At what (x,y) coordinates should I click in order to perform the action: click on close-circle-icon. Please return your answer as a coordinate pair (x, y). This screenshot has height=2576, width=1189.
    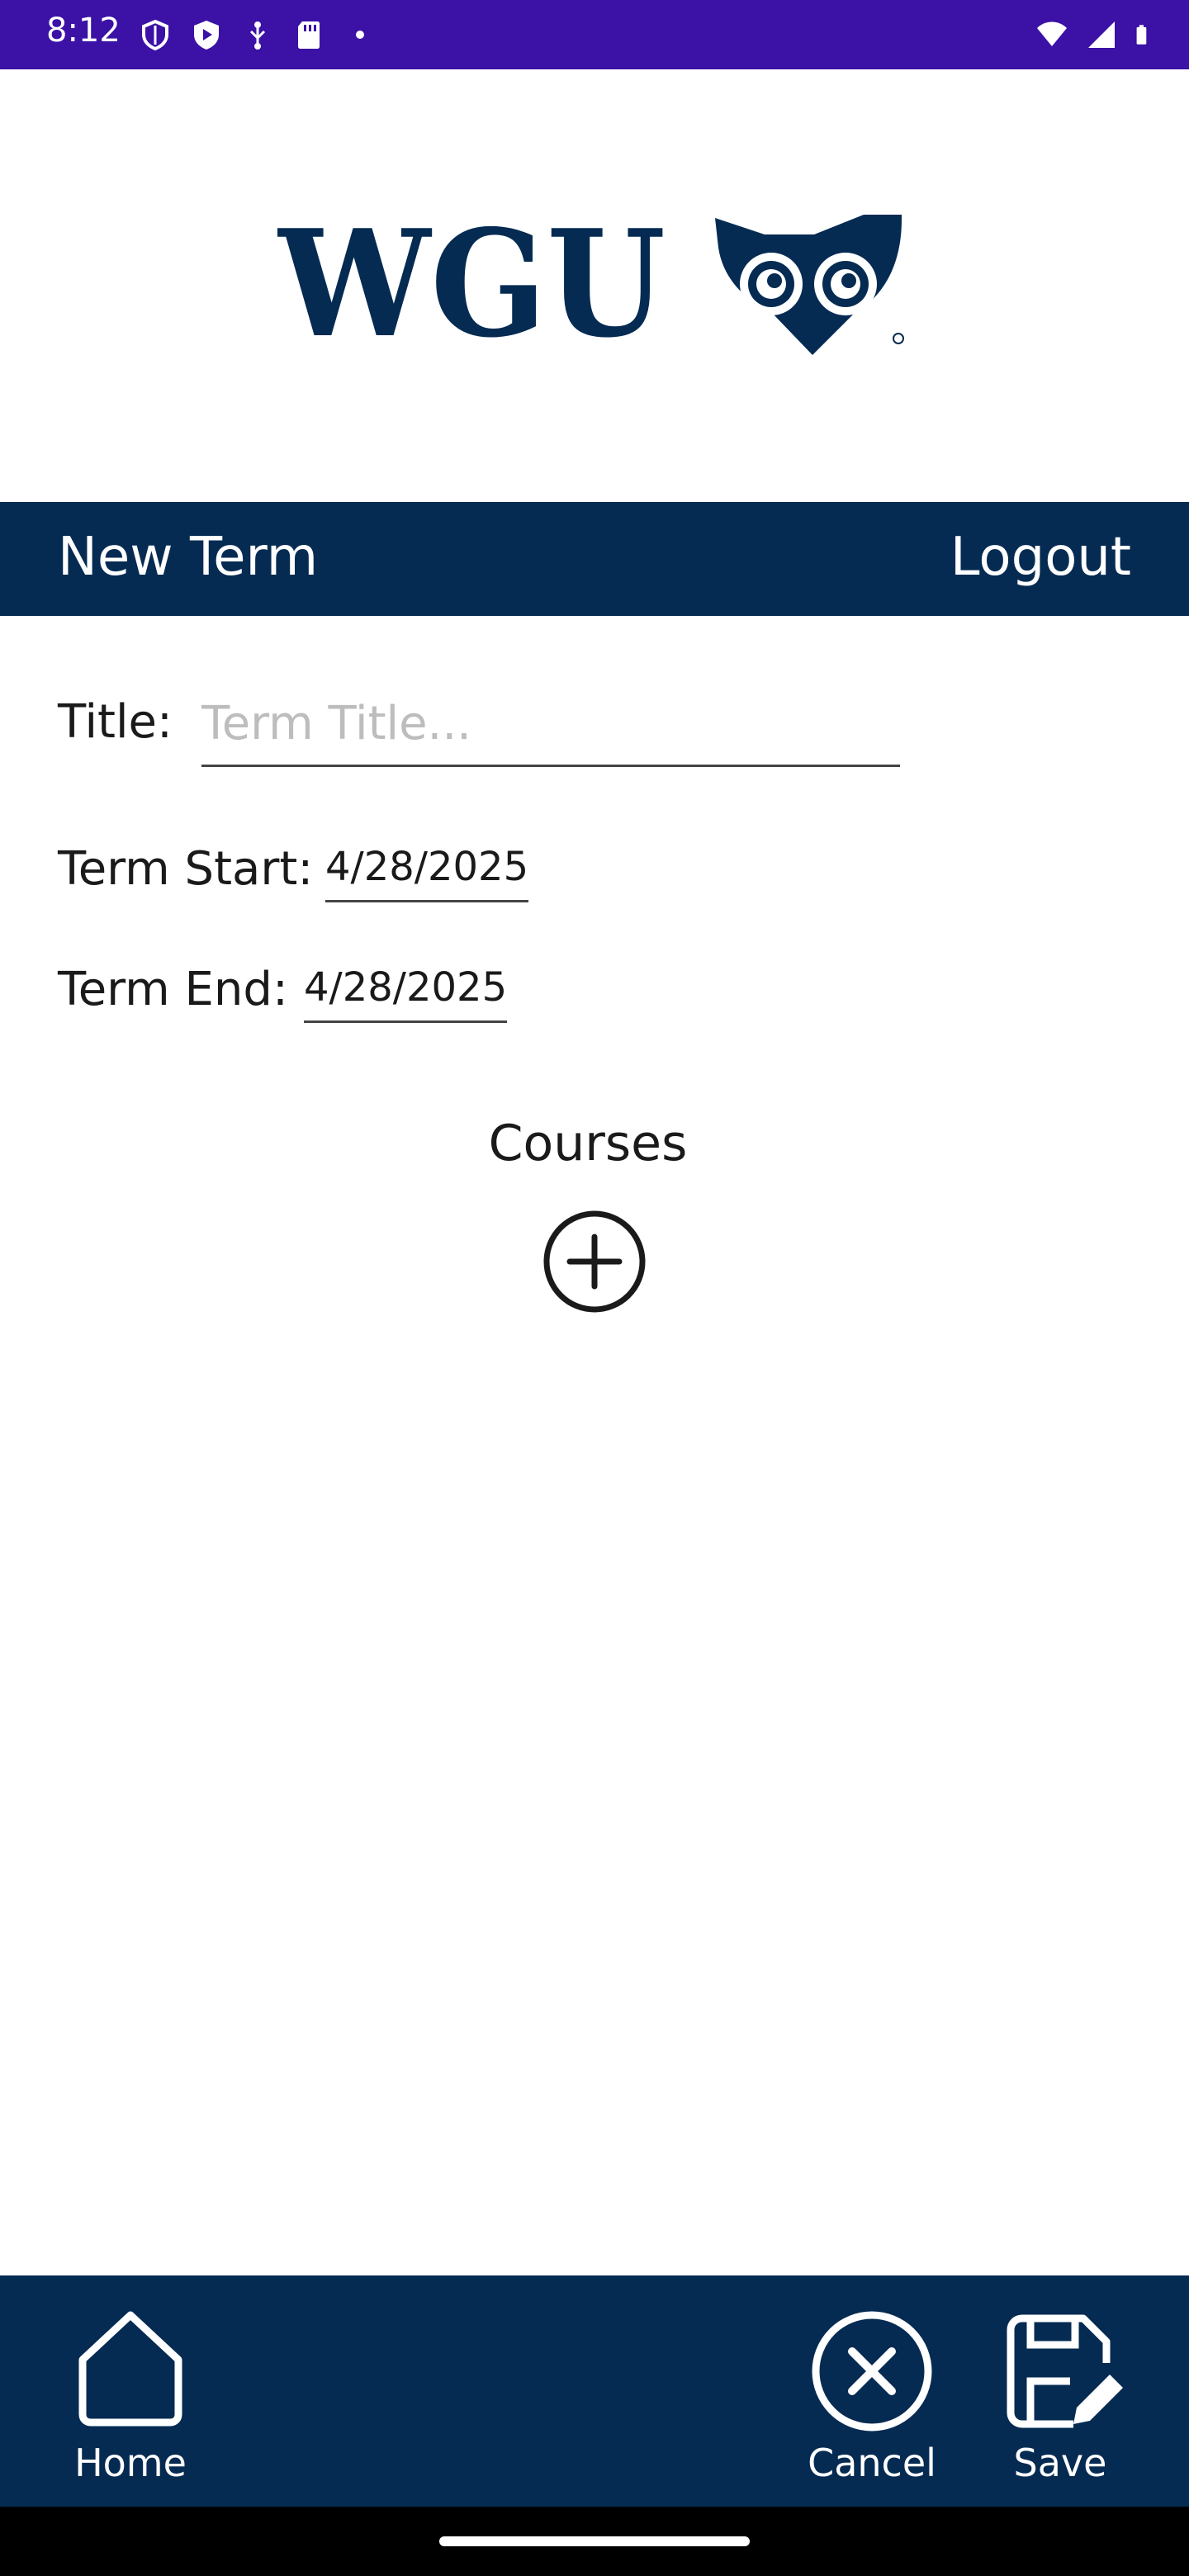
    Looking at the image, I should click on (872, 2371).